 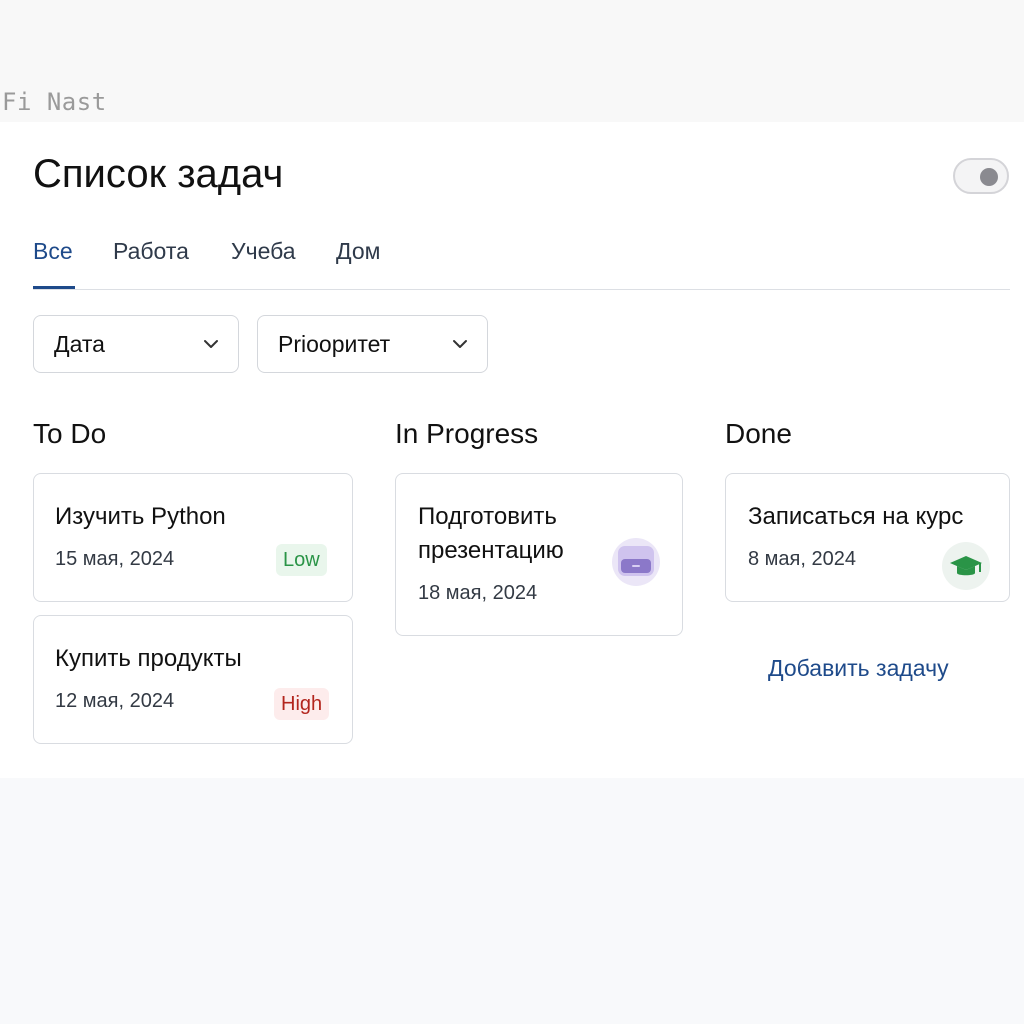 I want to click on task-card: Купить продукты 12 мая, 2024 High, so click(x=193, y=679).